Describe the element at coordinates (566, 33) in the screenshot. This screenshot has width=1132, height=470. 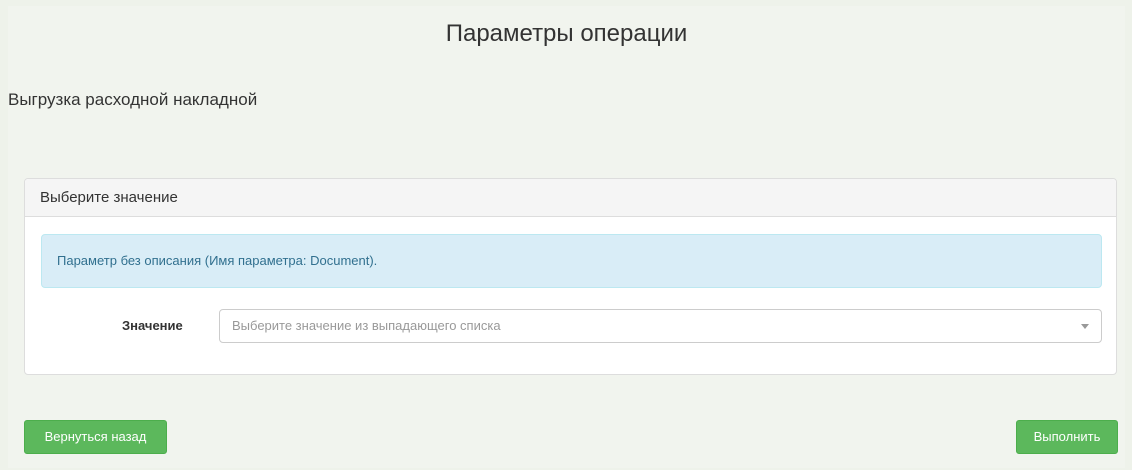
I see `page-title: Параметры операции` at that location.